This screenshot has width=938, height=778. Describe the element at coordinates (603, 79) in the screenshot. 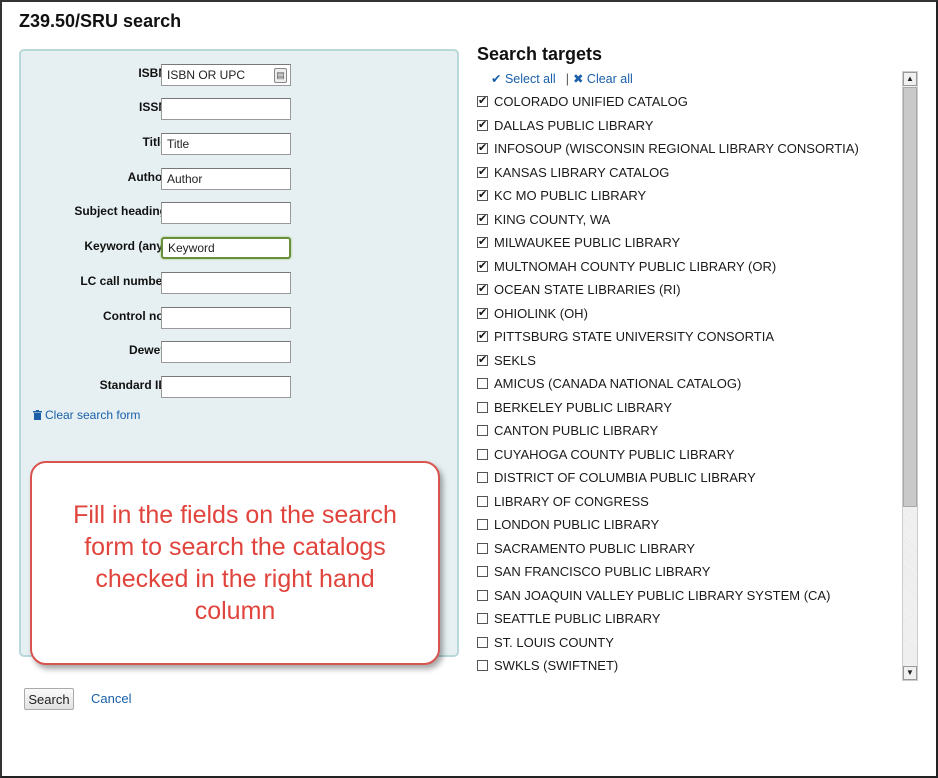

I see `clear-all-link: ✖ Clear all` at that location.